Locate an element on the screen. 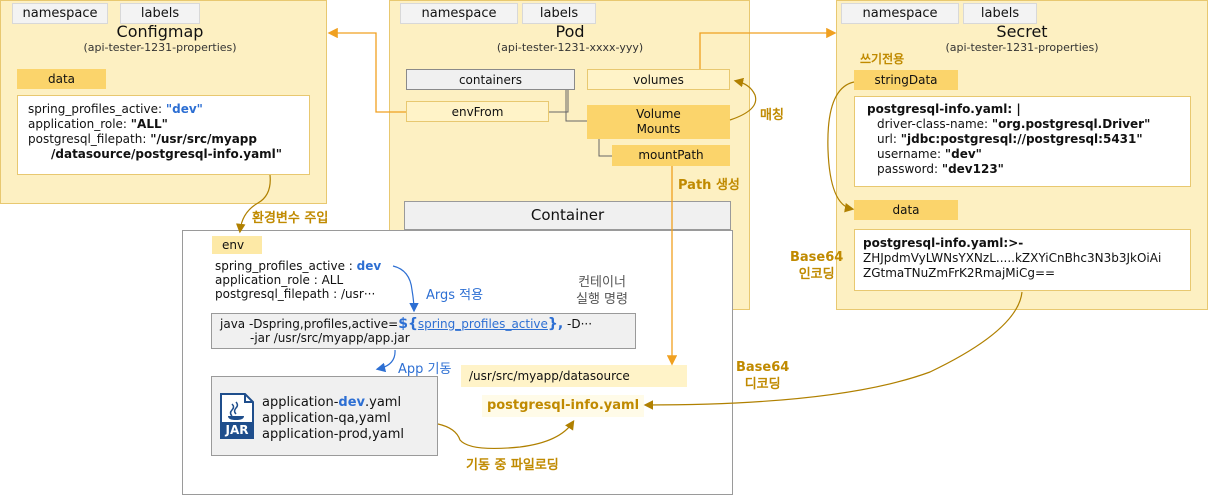 This screenshot has height=497, width=1209. match-curve is located at coordinates (743, 99).